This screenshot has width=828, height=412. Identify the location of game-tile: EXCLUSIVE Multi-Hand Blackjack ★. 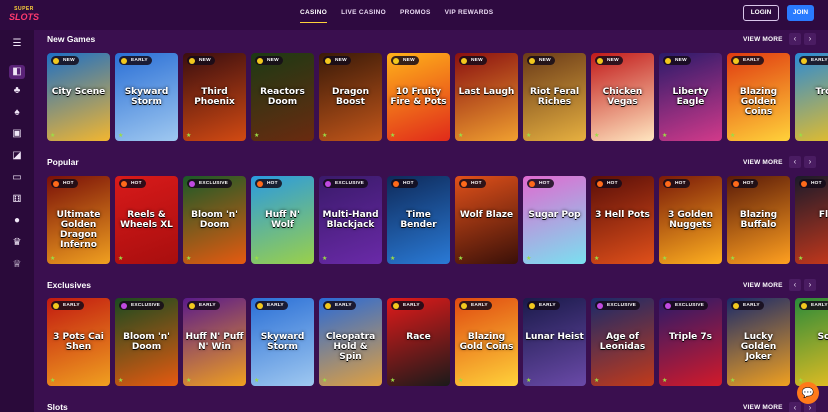
(350, 220).